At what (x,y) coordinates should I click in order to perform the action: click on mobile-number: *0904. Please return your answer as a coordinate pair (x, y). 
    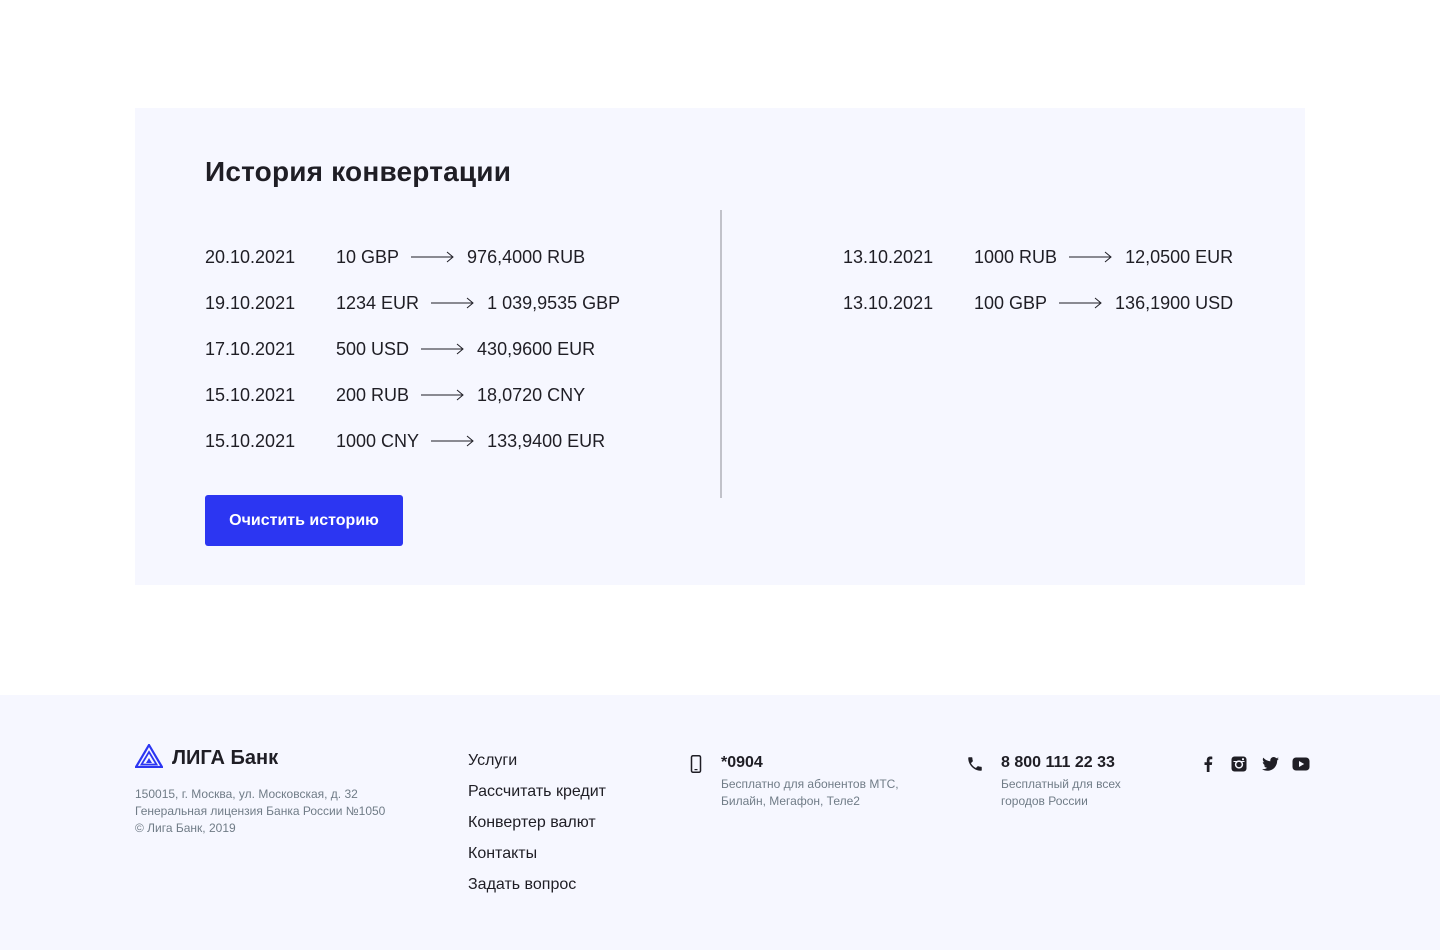
    Looking at the image, I should click on (811, 763).